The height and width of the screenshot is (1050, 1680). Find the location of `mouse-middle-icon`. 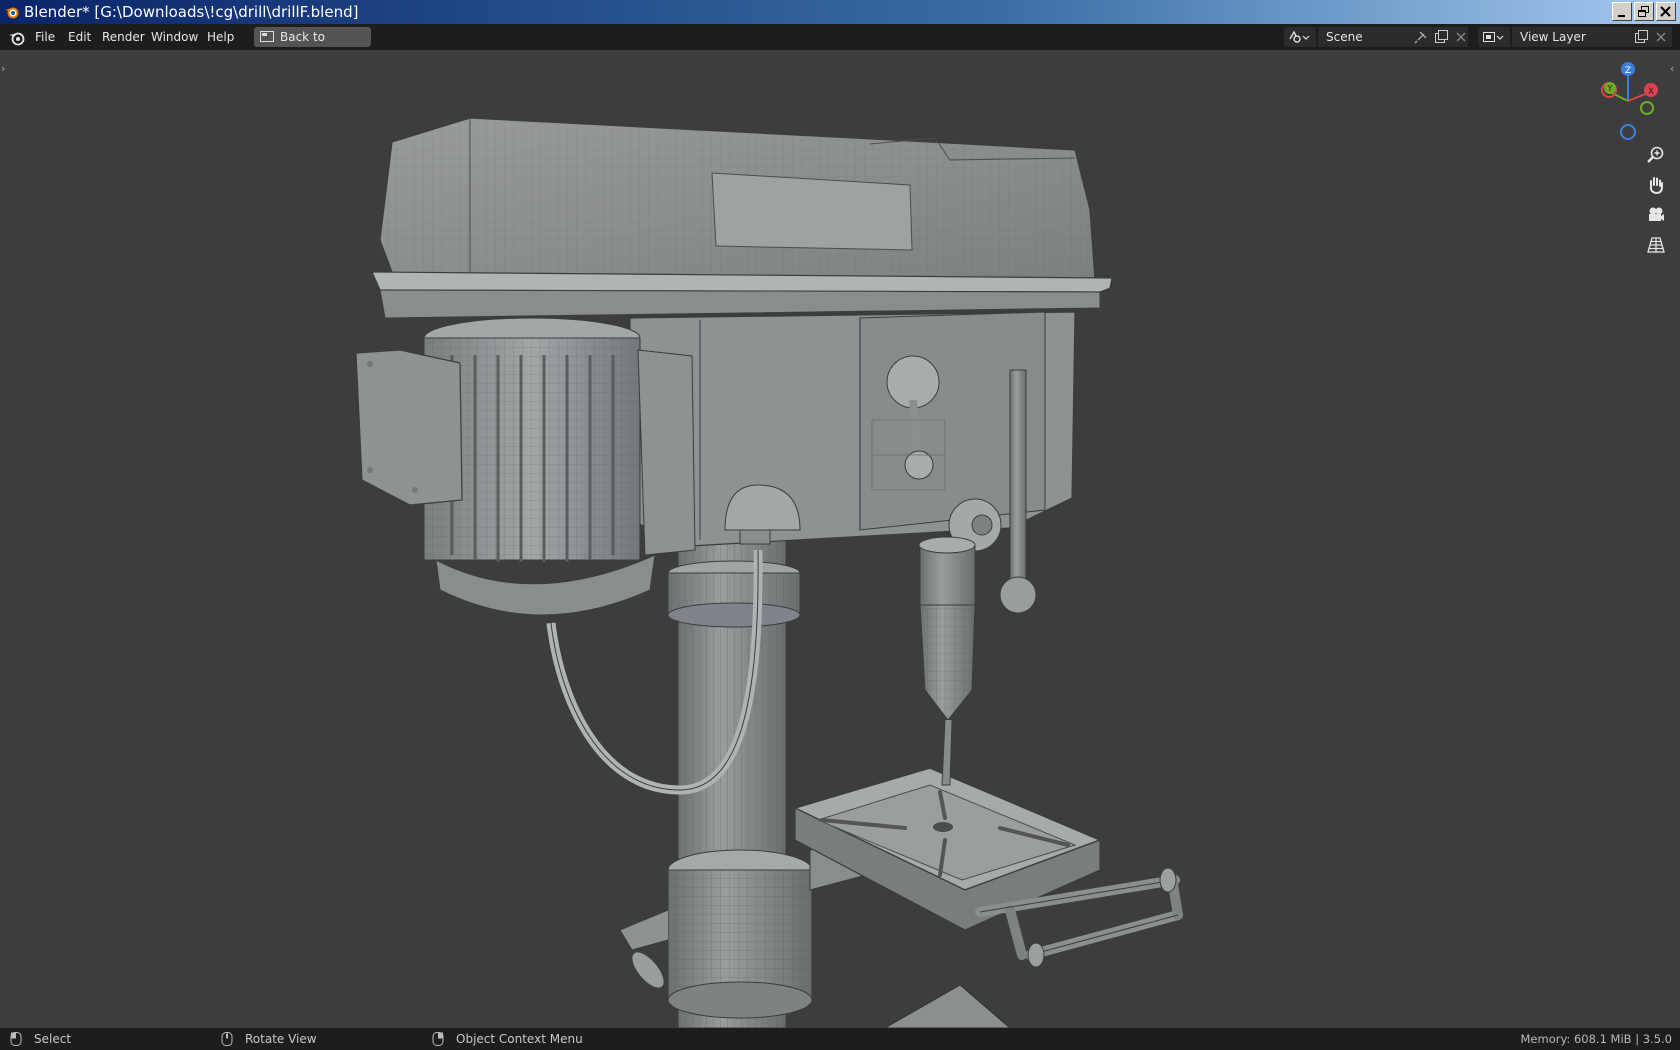

mouse-middle-icon is located at coordinates (227, 1039).